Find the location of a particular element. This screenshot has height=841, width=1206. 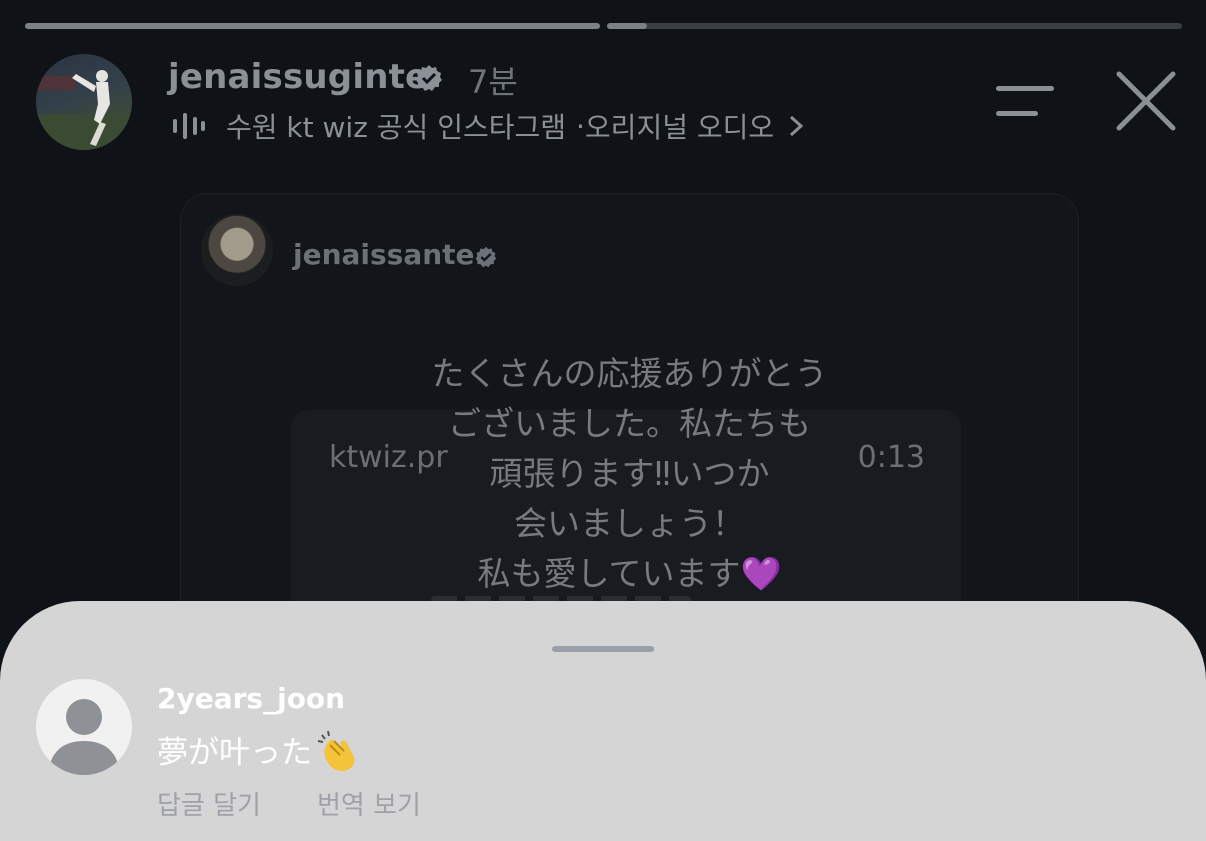

audio-title: 수원 kt wiz 공식 인스타그램 is located at coordinates (396, 127).